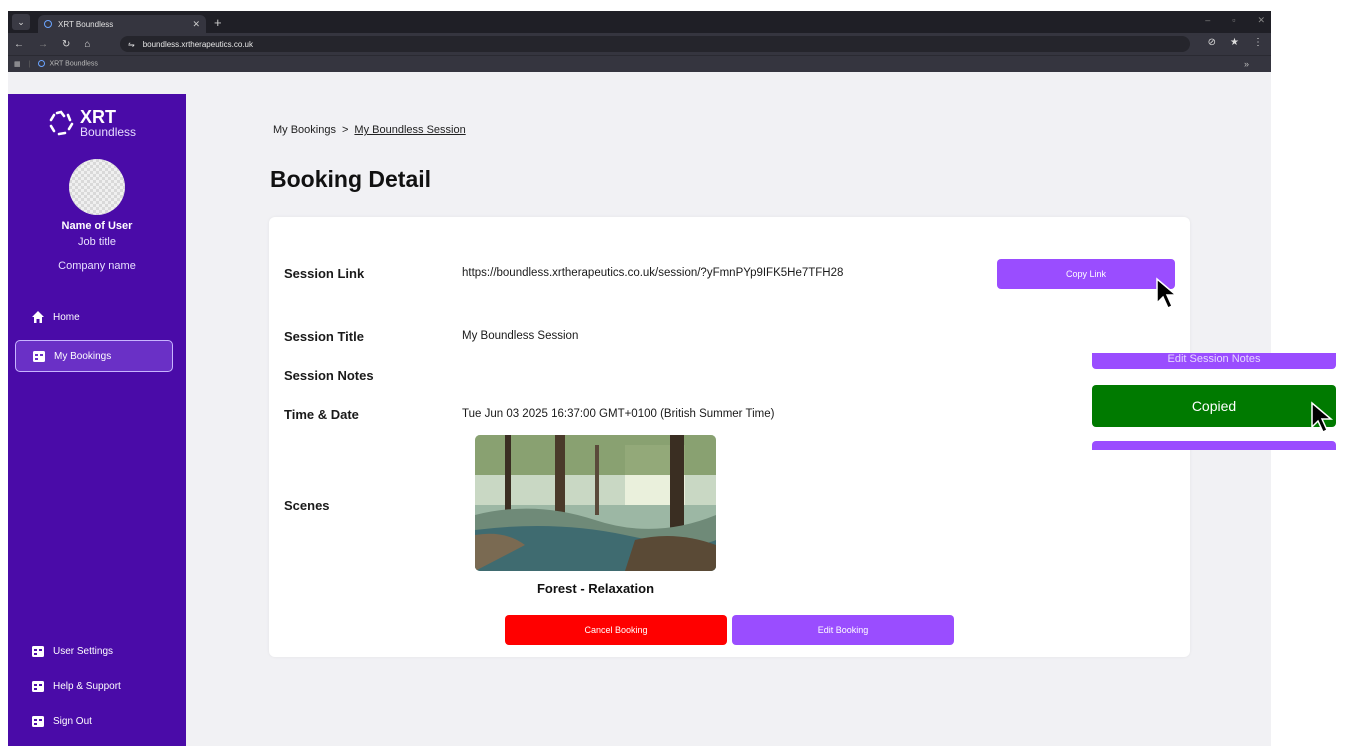  I want to click on edit-booking-button: Edit Booking, so click(843, 630).